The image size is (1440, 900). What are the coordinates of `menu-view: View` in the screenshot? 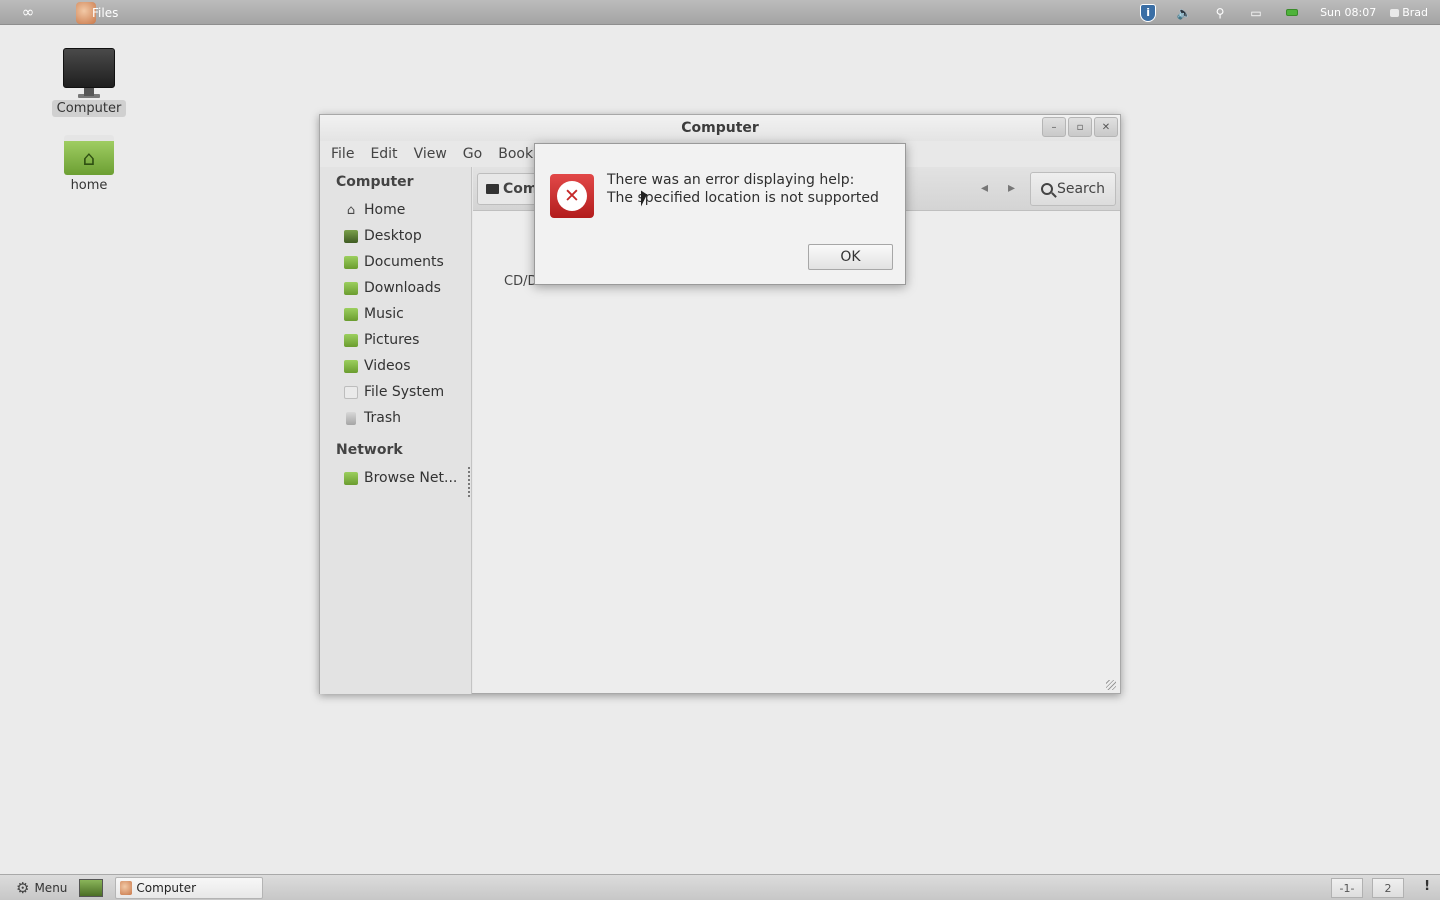 It's located at (430, 154).